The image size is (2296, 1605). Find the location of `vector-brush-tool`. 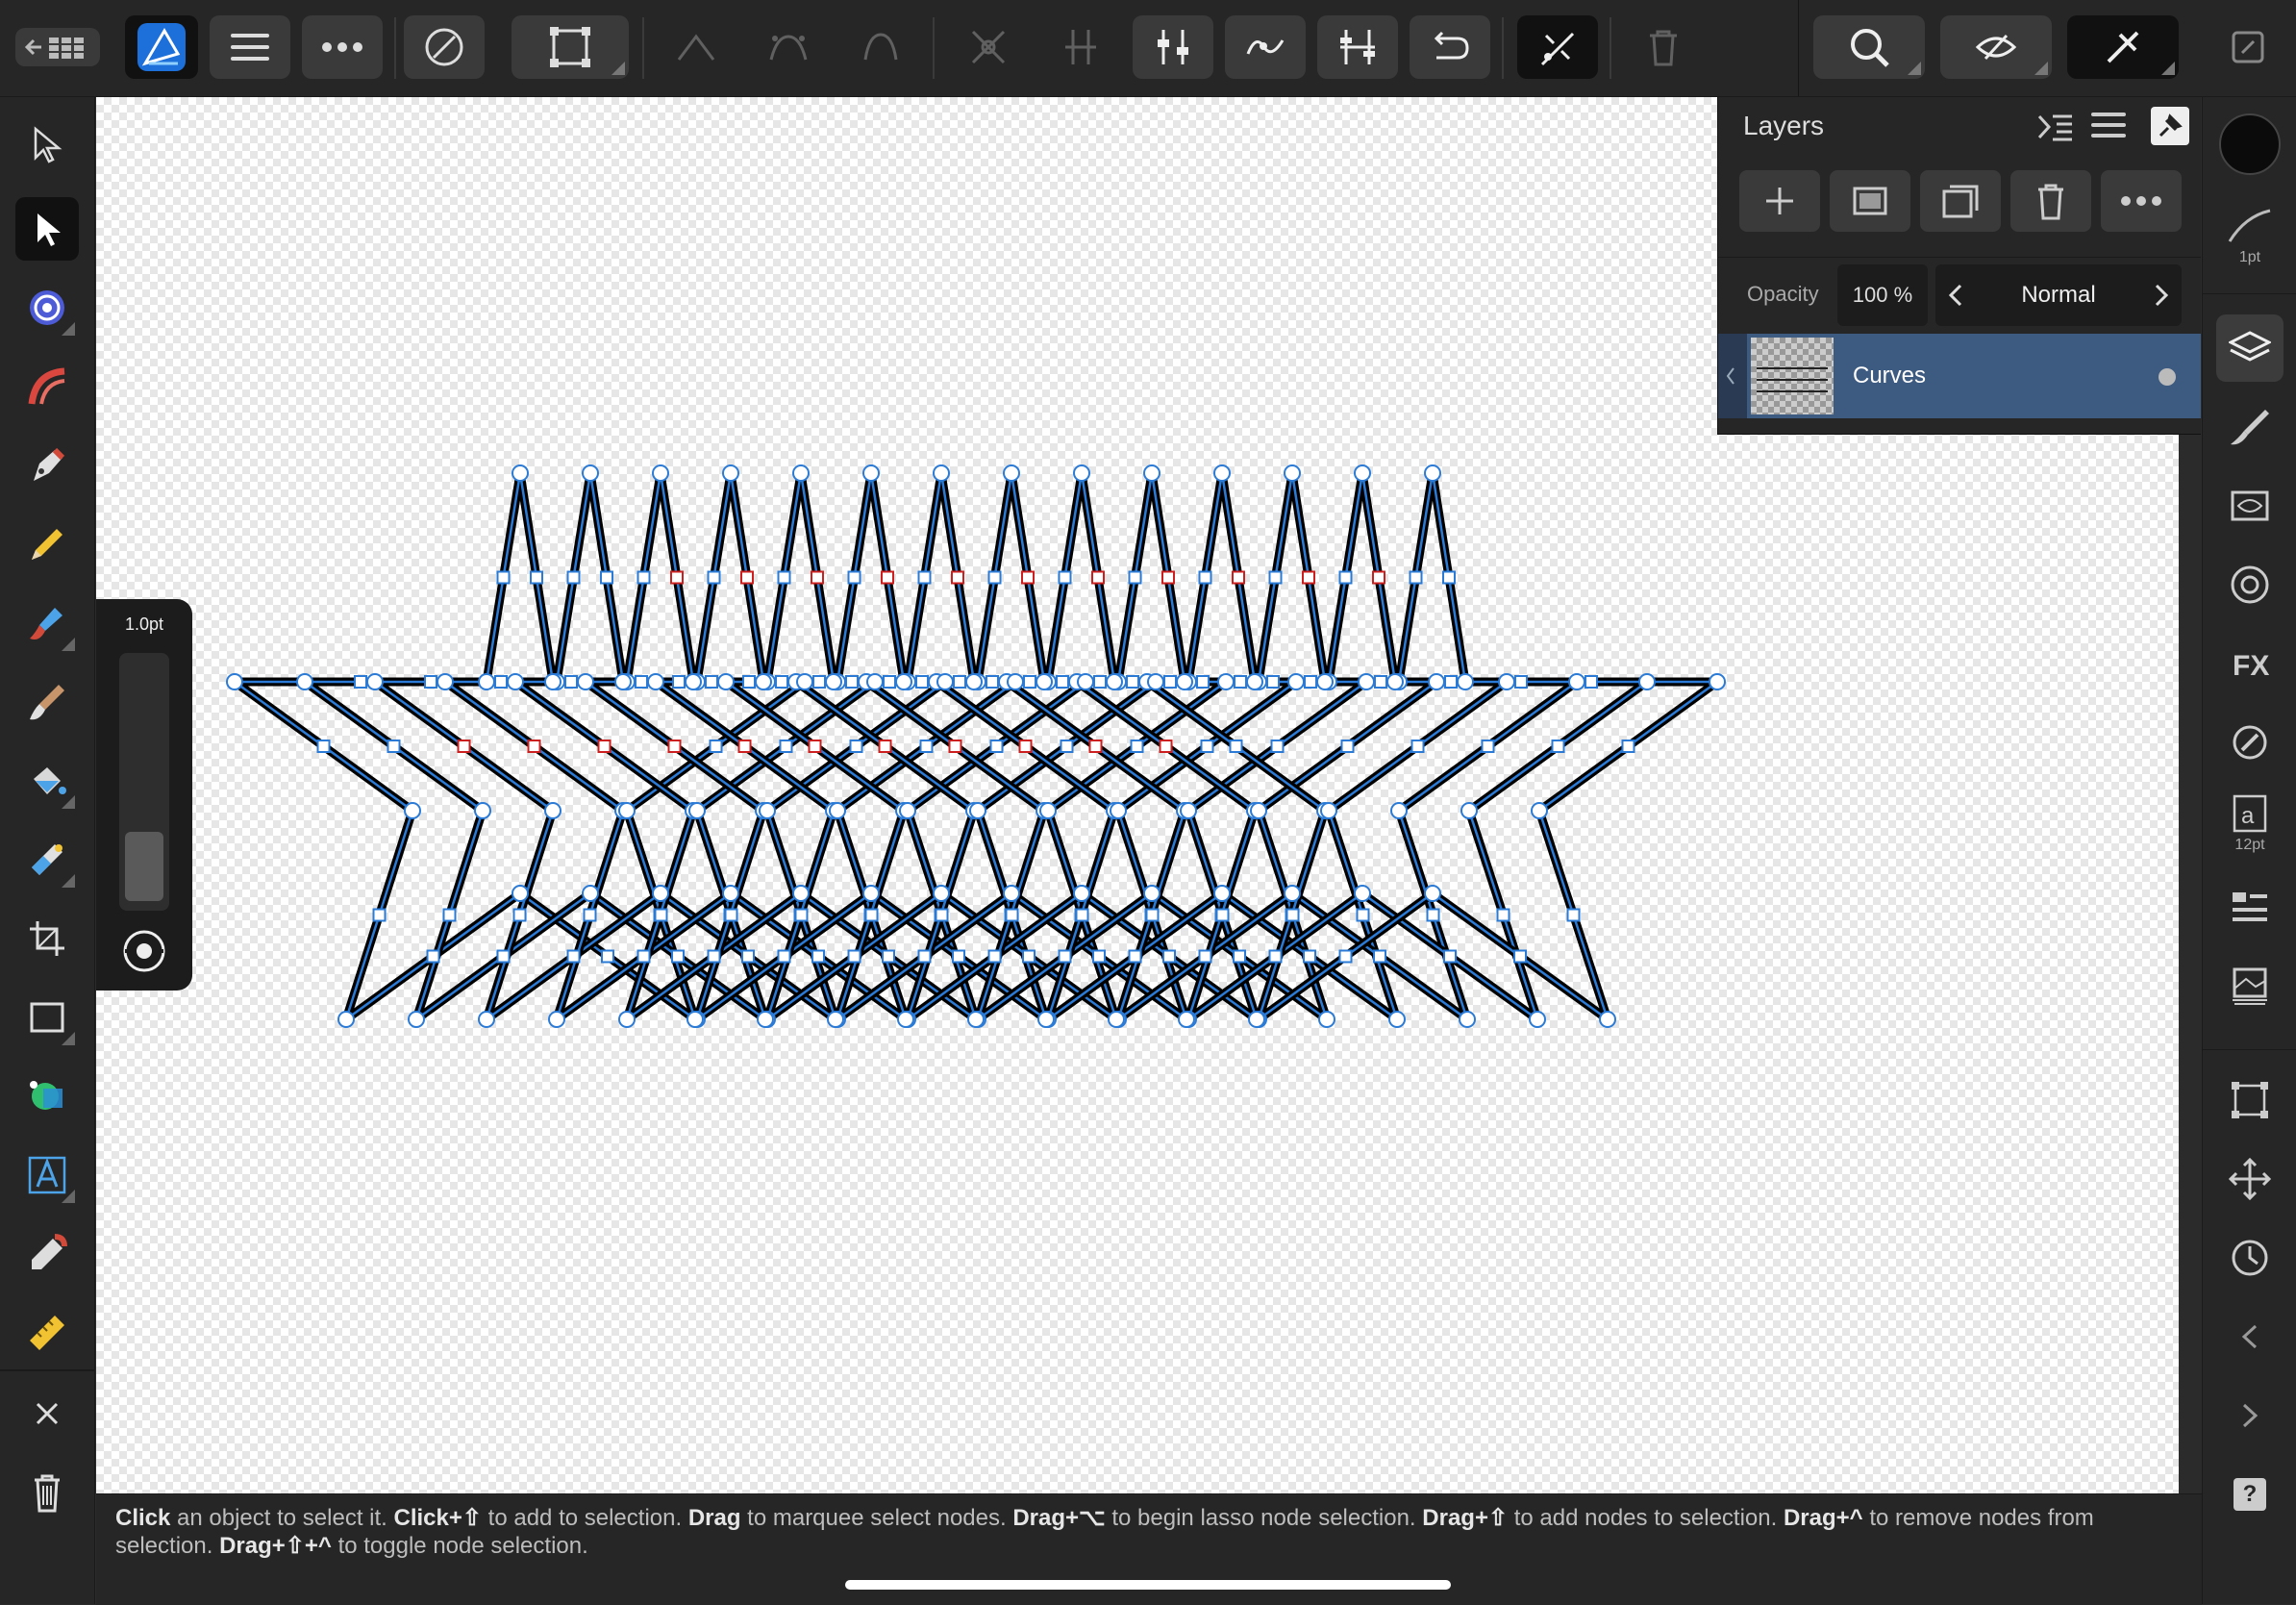

vector-brush-tool is located at coordinates (47, 623).